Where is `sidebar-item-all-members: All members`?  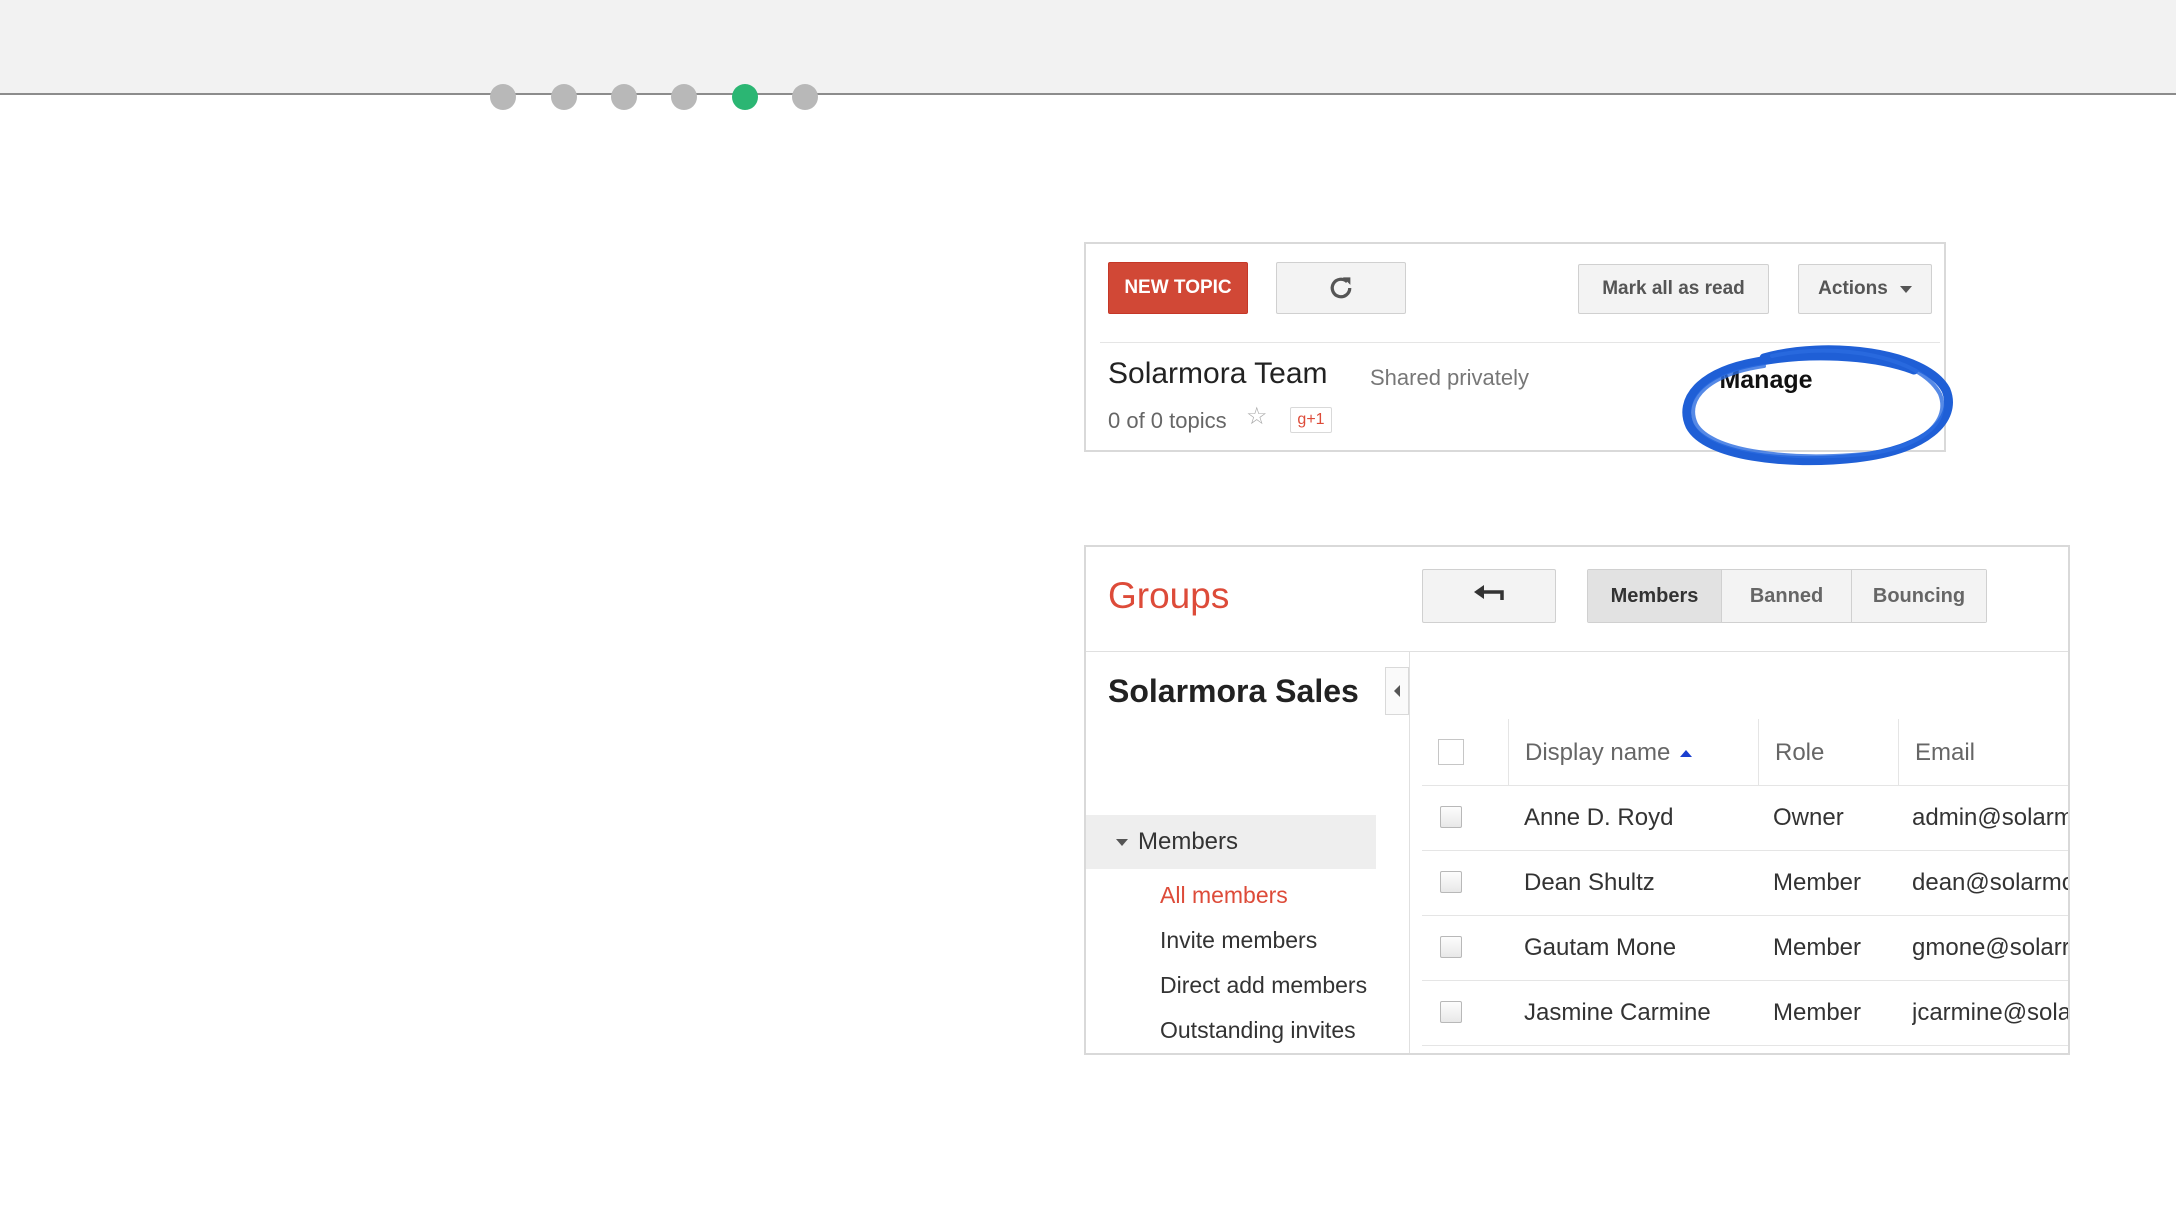
sidebar-item-all-members: All members is located at coordinates (1224, 895).